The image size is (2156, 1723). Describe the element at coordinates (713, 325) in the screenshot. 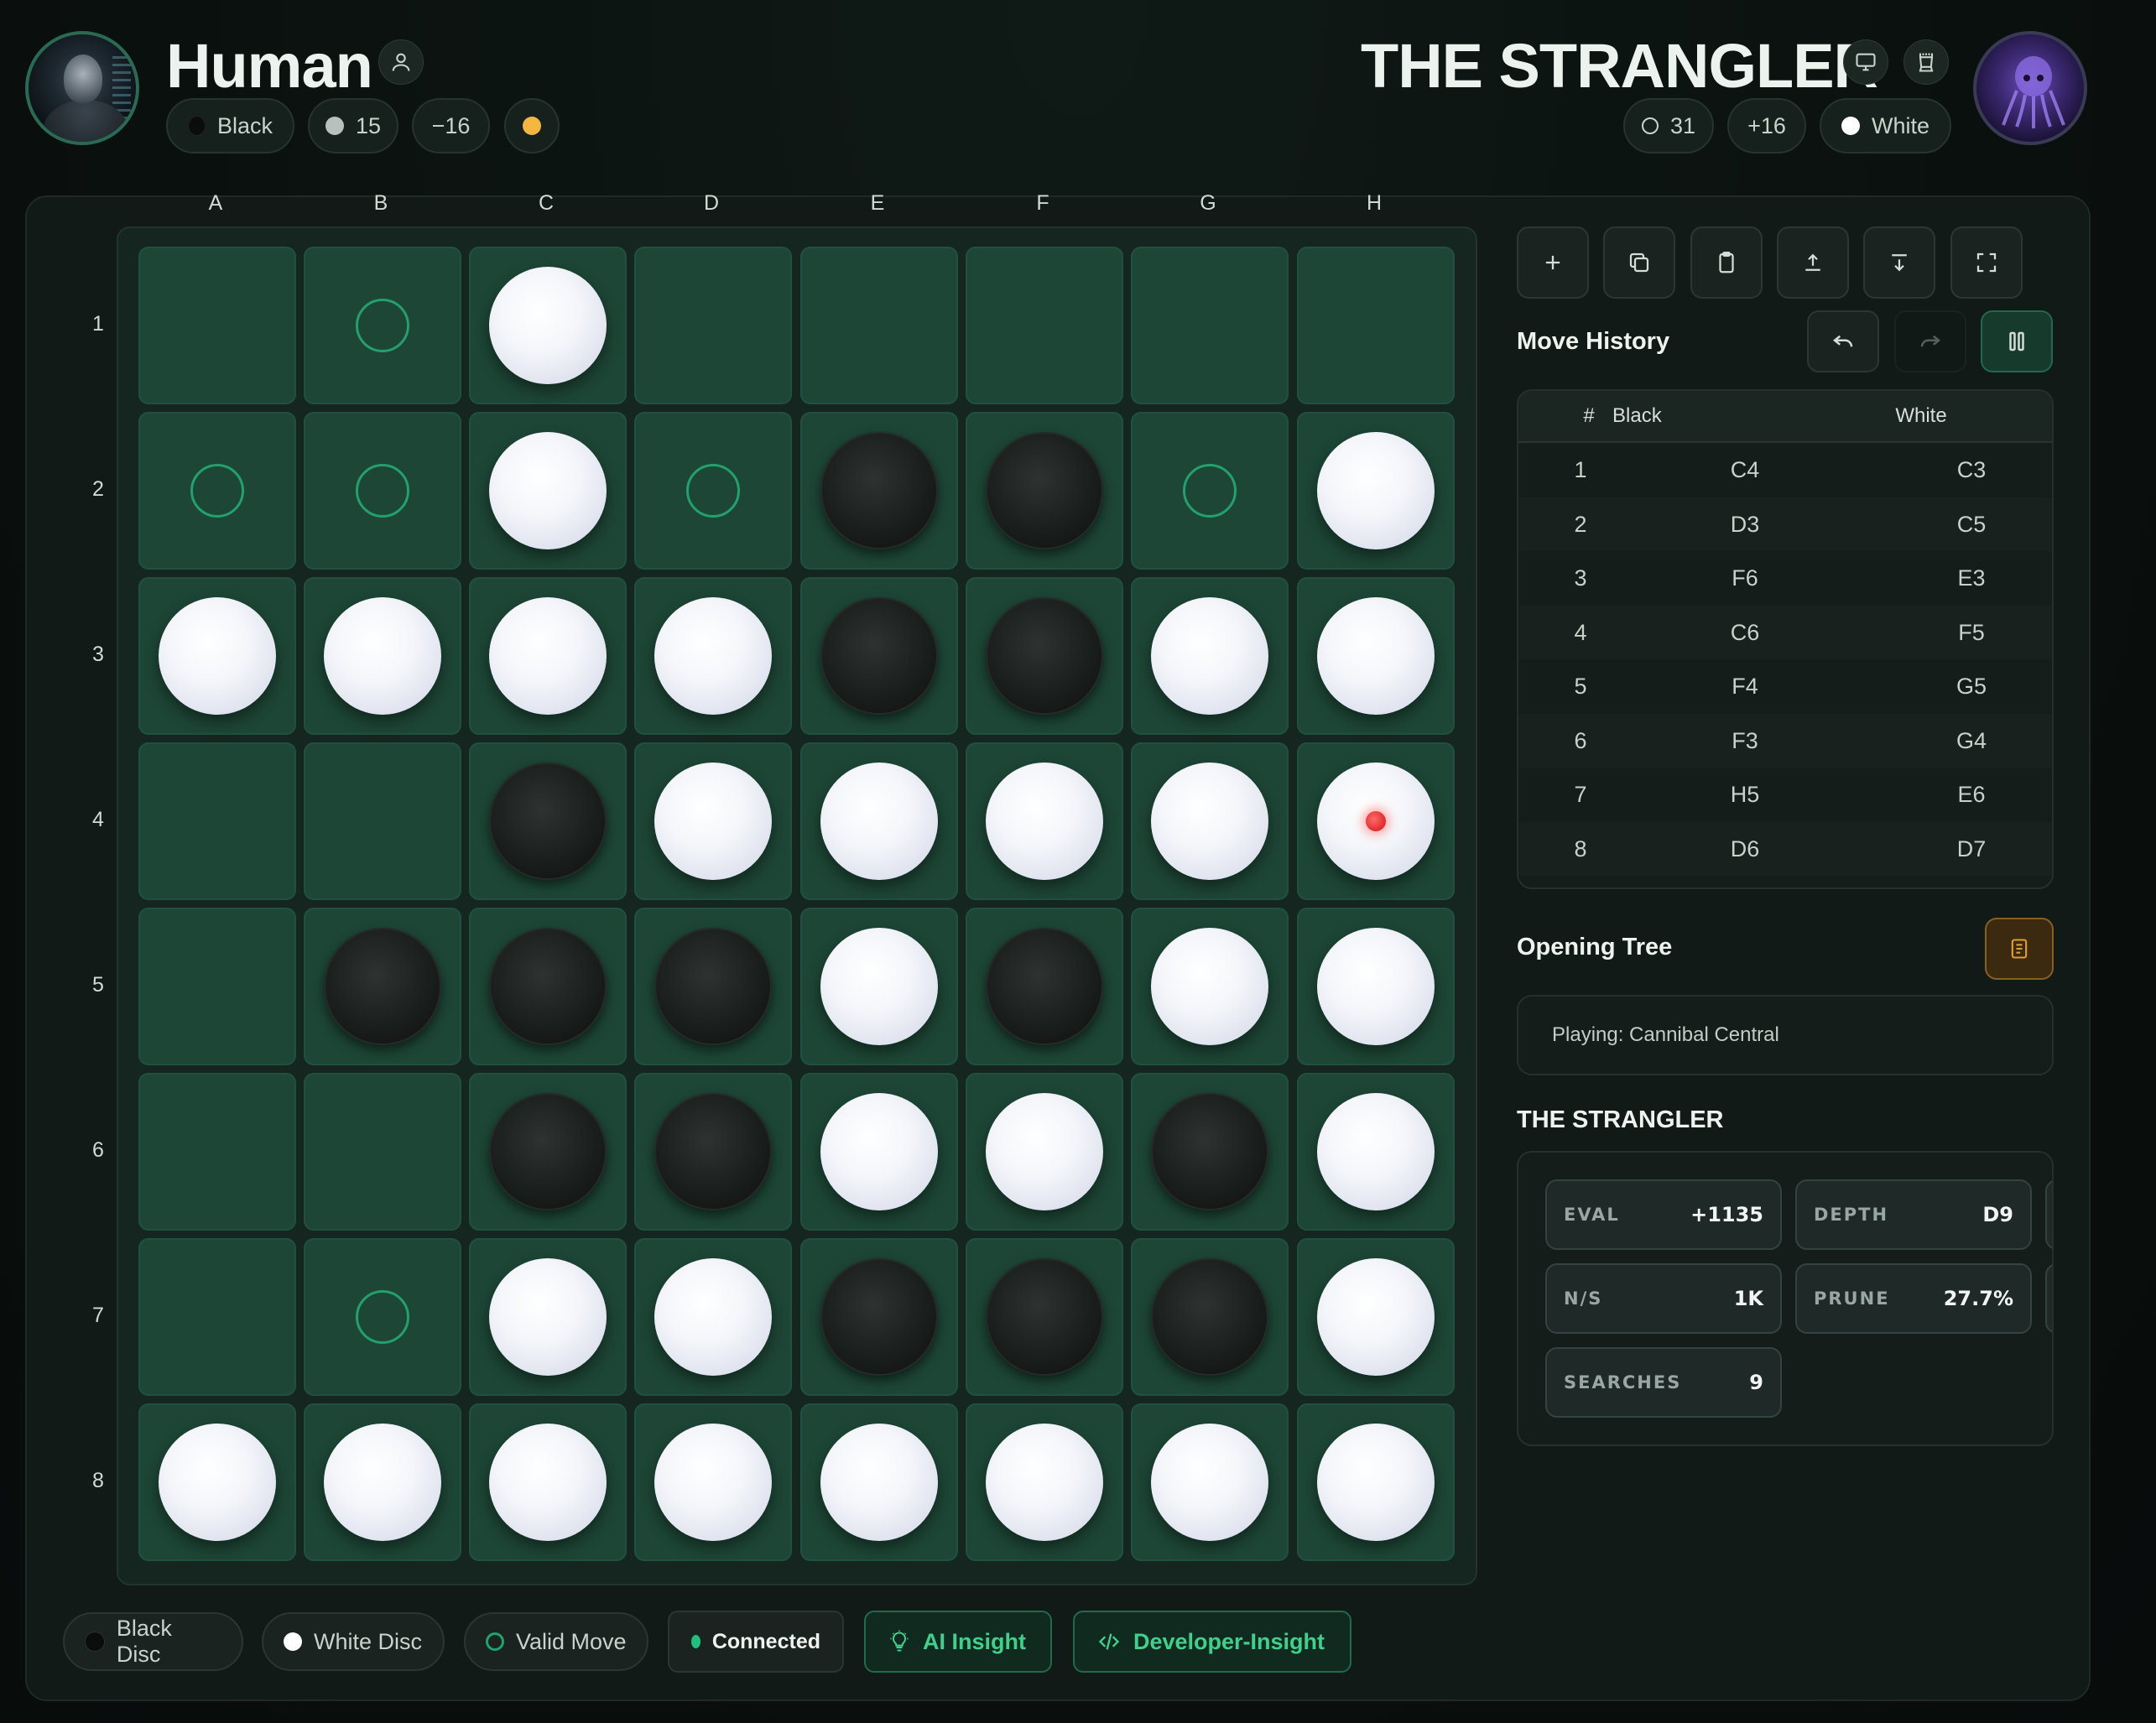

I see `board-cell-d1` at that location.